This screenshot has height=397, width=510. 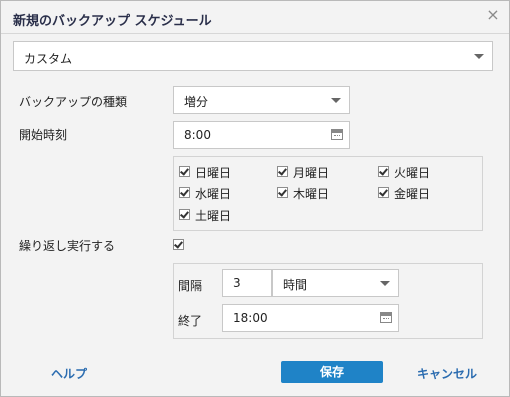 I want to click on checkbox-friday, so click(x=383, y=192).